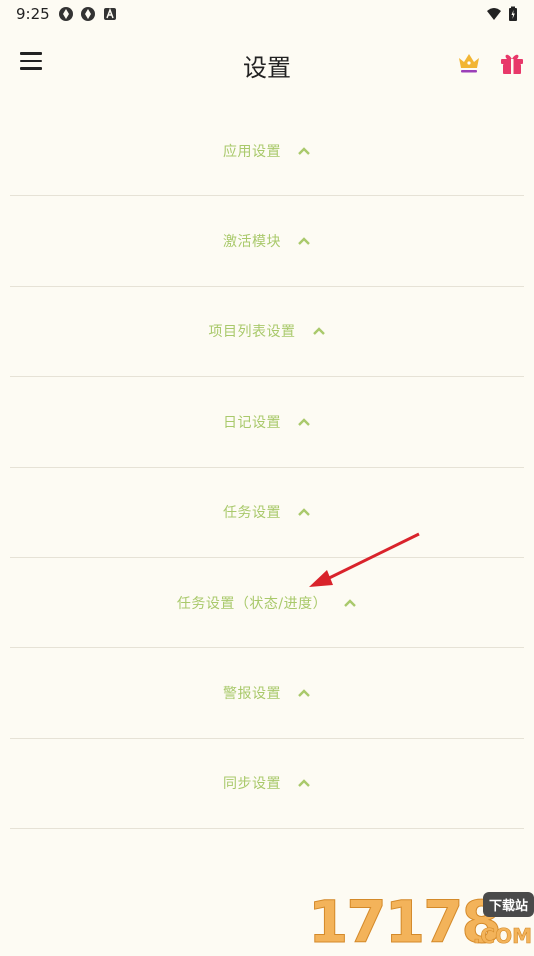 Image resolution: width=534 pixels, height=956 pixels. I want to click on settings-item-label: 项目列表设置, so click(252, 332).